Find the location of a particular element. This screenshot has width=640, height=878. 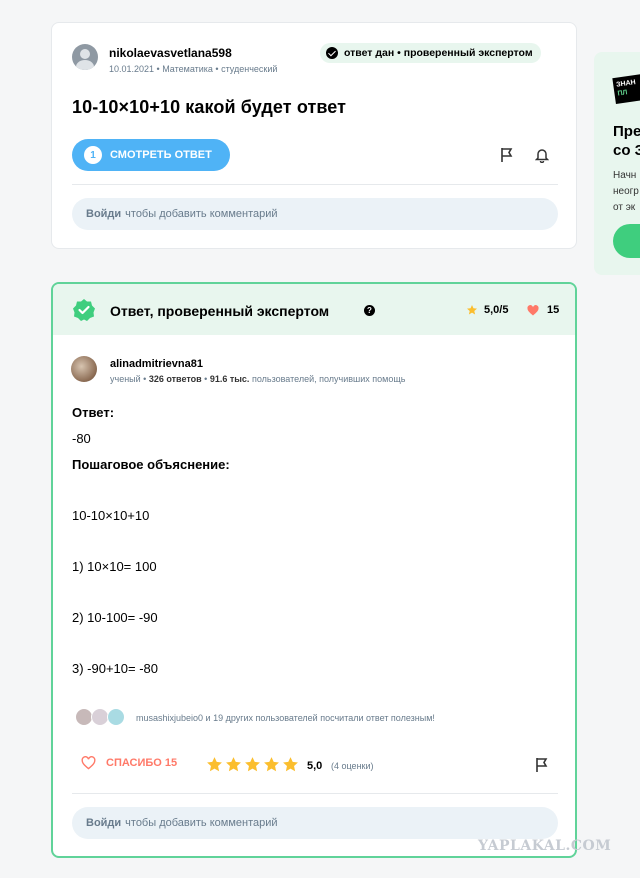

heart-icon is located at coordinates (533, 309).